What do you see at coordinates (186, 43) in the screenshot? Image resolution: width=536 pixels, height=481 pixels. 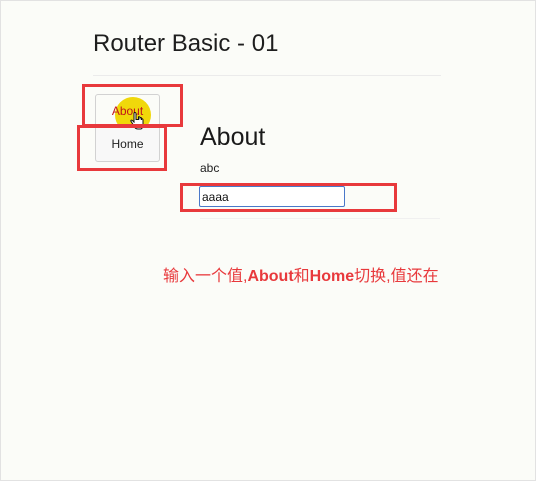 I see `page-title: Router Basic - 01` at bounding box center [186, 43].